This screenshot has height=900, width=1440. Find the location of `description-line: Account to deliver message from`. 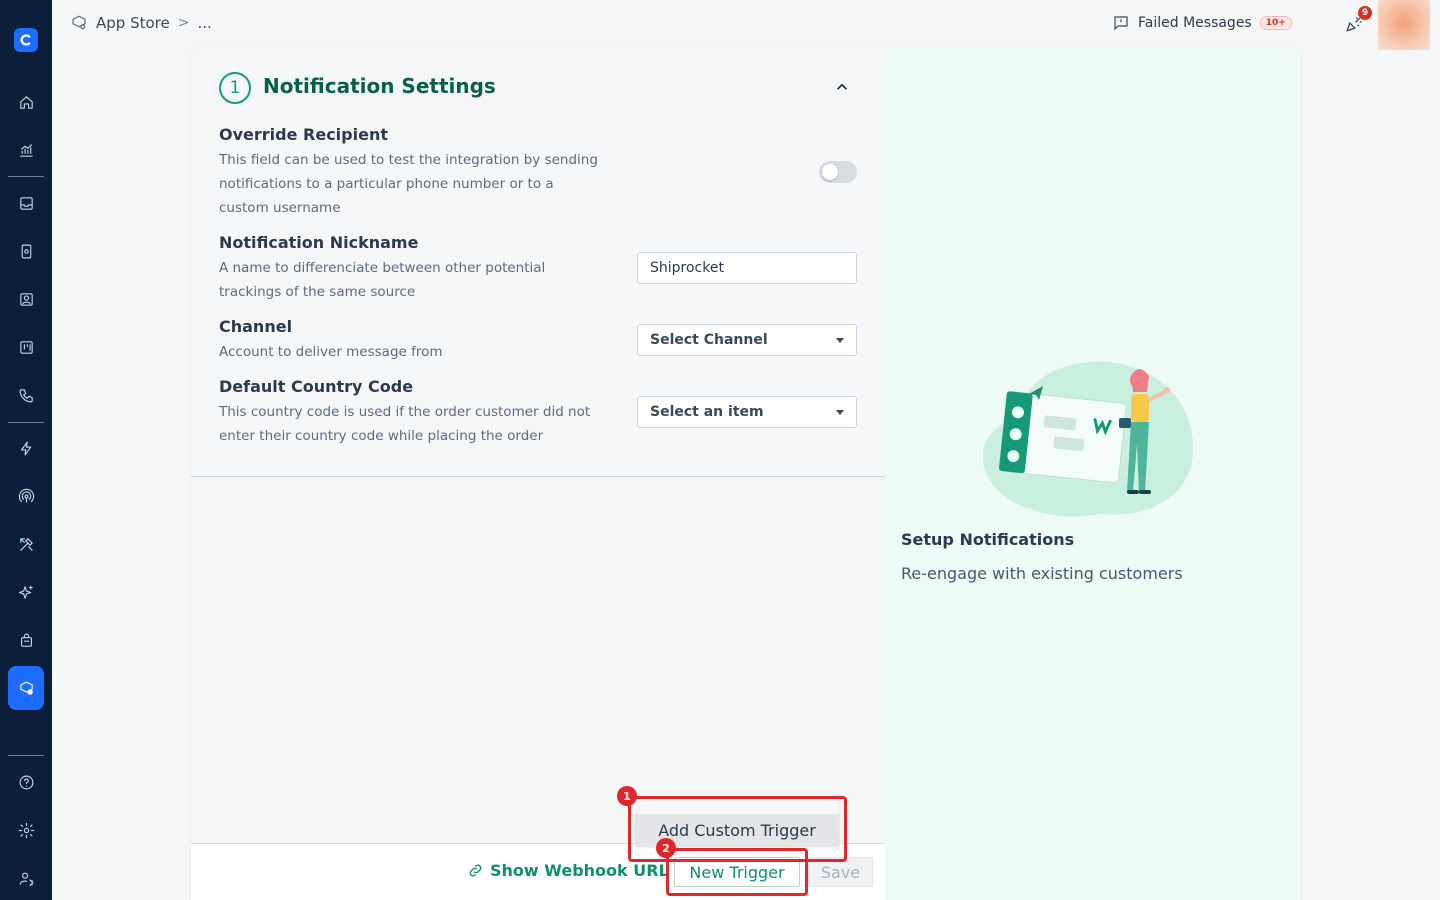

description-line: Account to deliver message from is located at coordinates (331, 352).